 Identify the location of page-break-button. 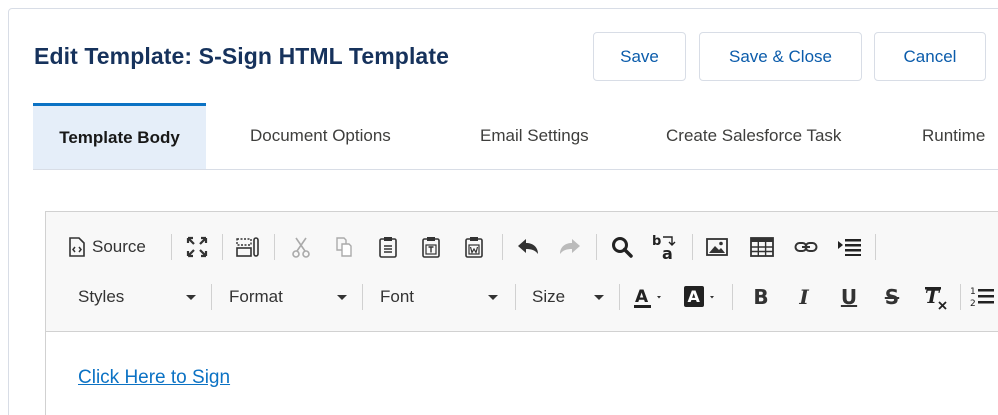
(850, 247).